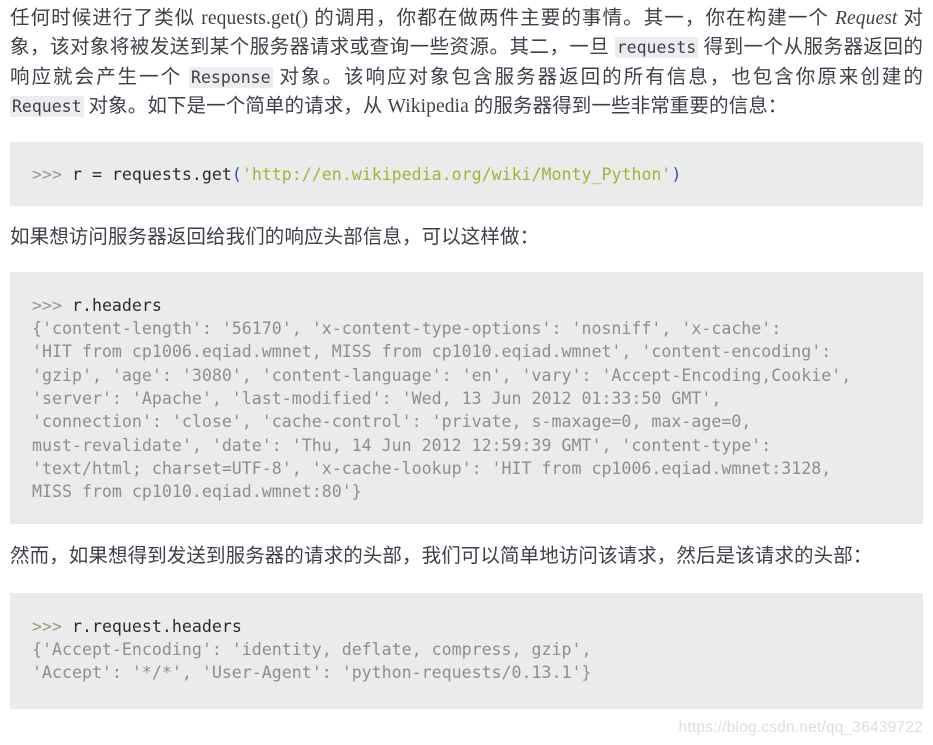 The image size is (933, 745). I want to click on emphasis-request: Request, so click(866, 18).